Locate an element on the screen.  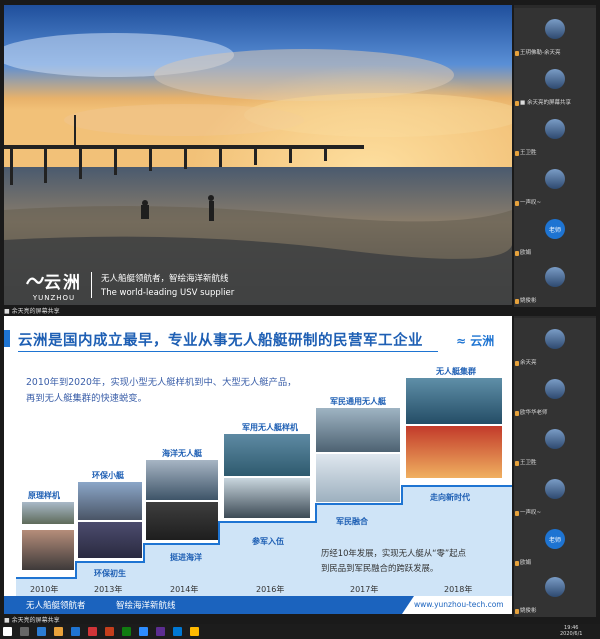
edge-browser-icon is located at coordinates (75, 631).